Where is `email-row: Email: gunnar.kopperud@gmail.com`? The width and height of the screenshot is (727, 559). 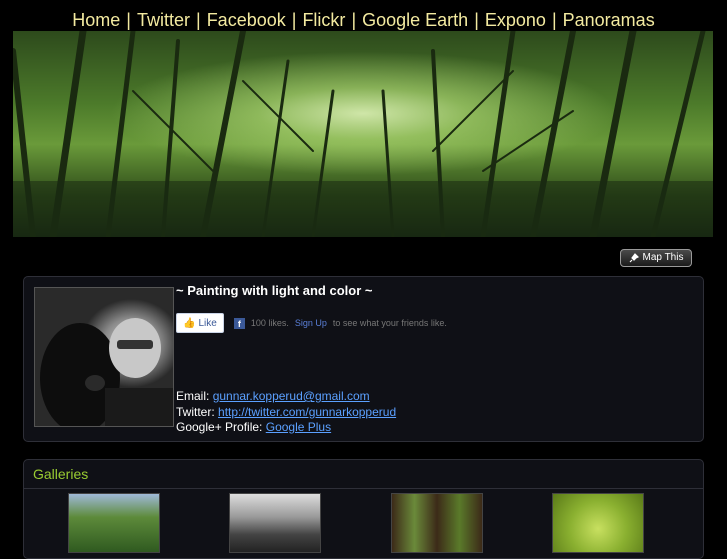
email-row: Email: gunnar.kopperud@gmail.com is located at coordinates (286, 397).